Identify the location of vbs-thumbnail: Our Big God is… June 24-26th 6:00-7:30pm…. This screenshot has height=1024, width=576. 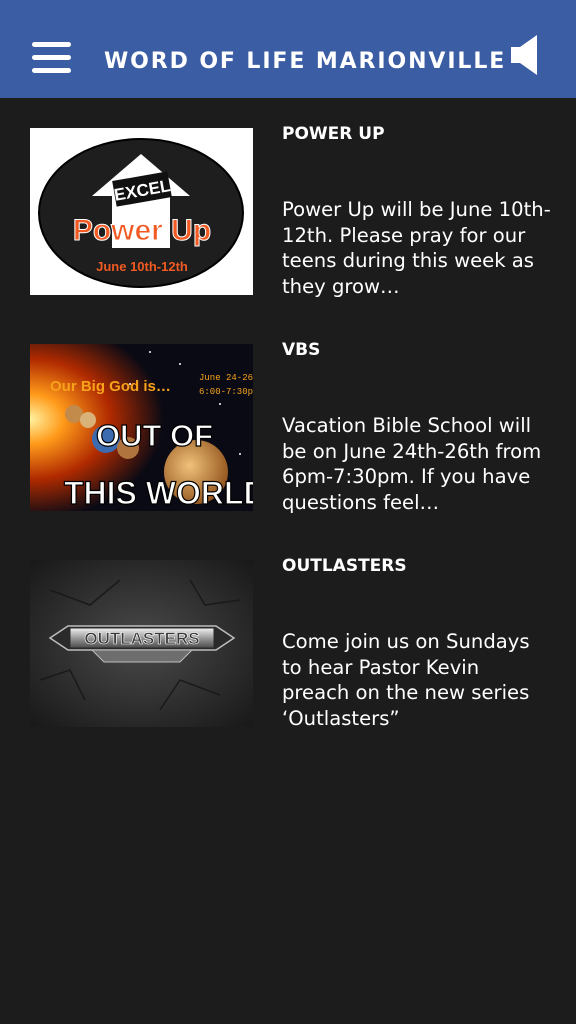
(141, 427).